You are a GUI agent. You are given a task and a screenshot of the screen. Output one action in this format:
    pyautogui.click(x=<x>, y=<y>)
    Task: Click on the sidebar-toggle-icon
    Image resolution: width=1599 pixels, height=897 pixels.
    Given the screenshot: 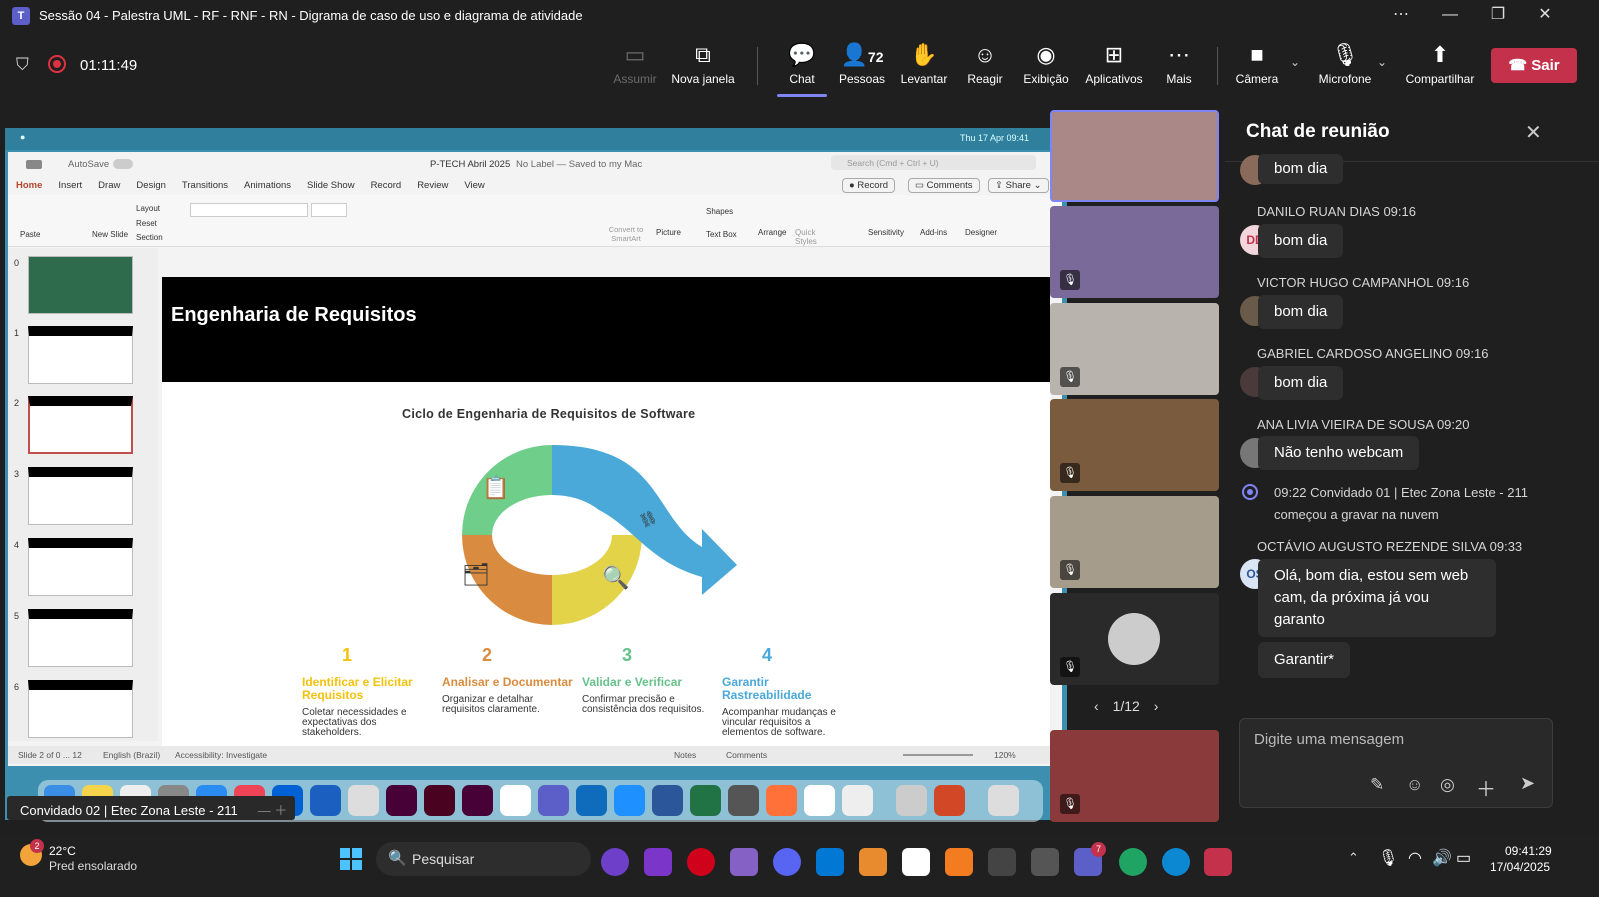 What is the action you would take?
    pyautogui.click(x=34, y=164)
    